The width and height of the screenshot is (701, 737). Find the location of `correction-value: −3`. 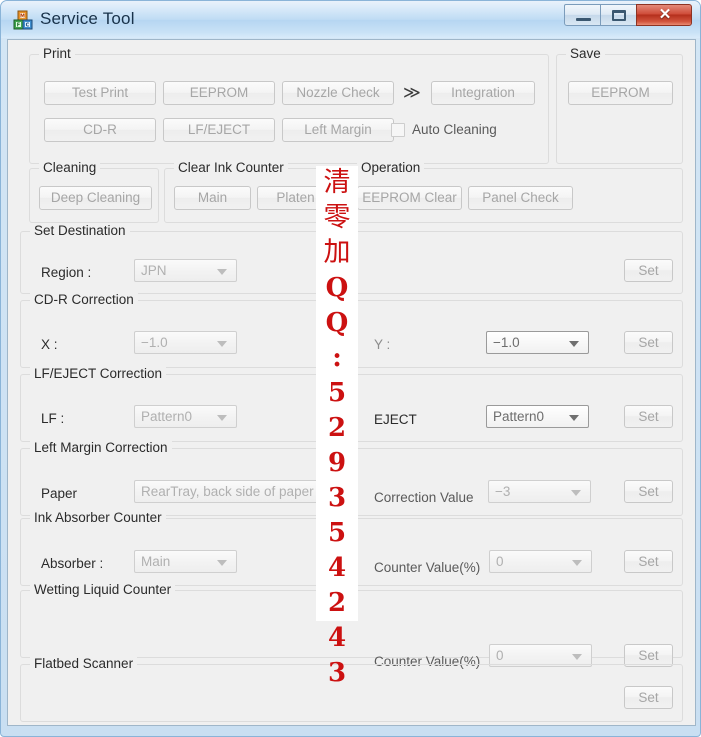

correction-value: −3 is located at coordinates (503, 491).